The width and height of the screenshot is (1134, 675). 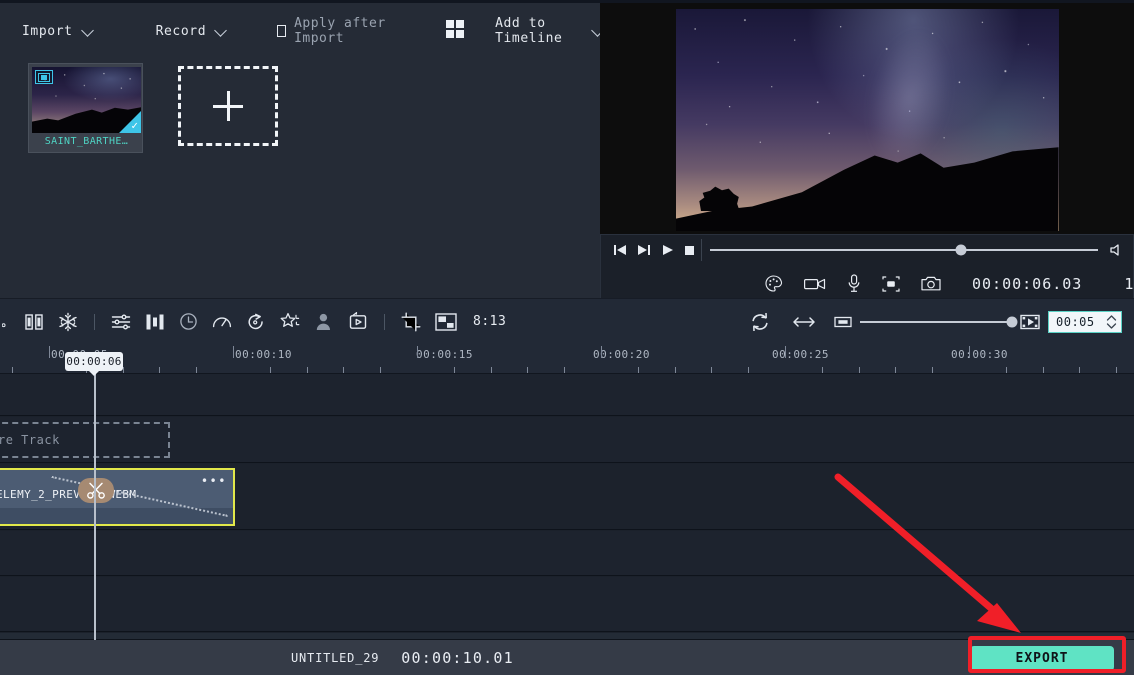 I want to click on duration-value: 00:05, so click(x=1075, y=321).